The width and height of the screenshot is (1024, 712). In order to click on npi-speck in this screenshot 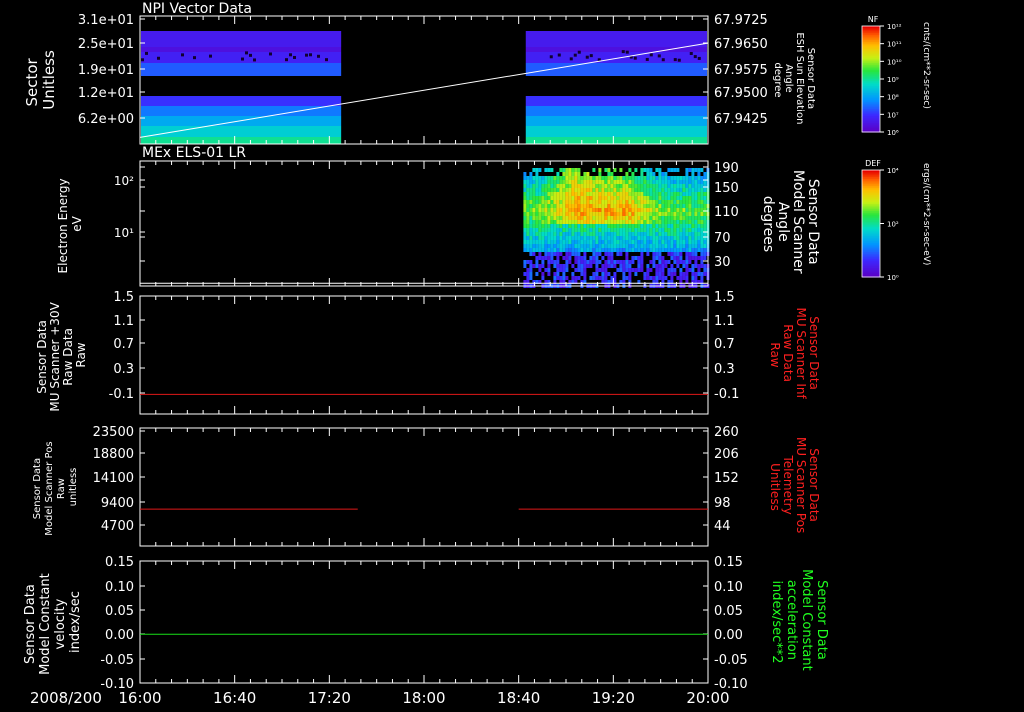, I will do `click(286, 60)`.